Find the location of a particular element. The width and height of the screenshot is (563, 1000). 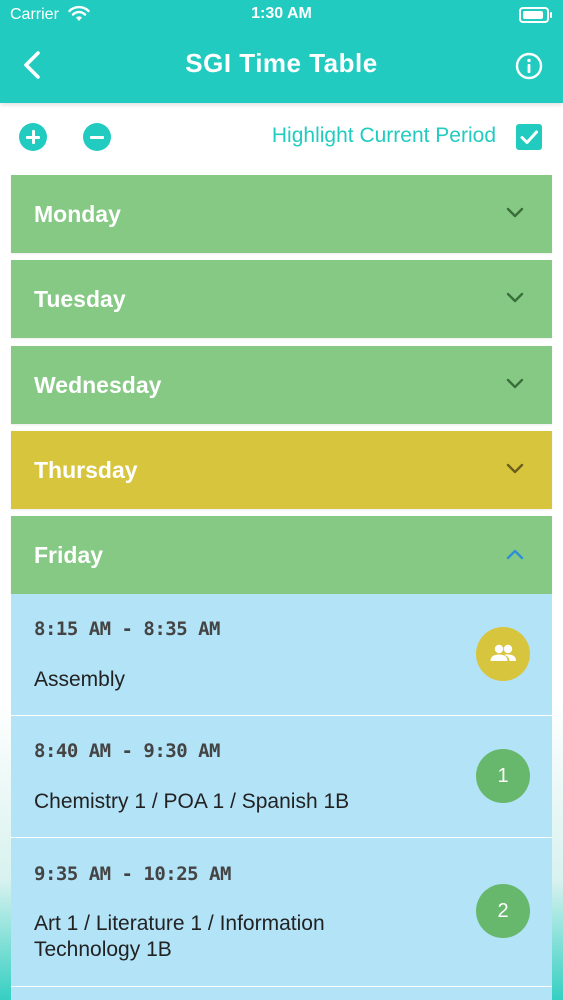

highlight-current-period-checkbox is located at coordinates (529, 137).